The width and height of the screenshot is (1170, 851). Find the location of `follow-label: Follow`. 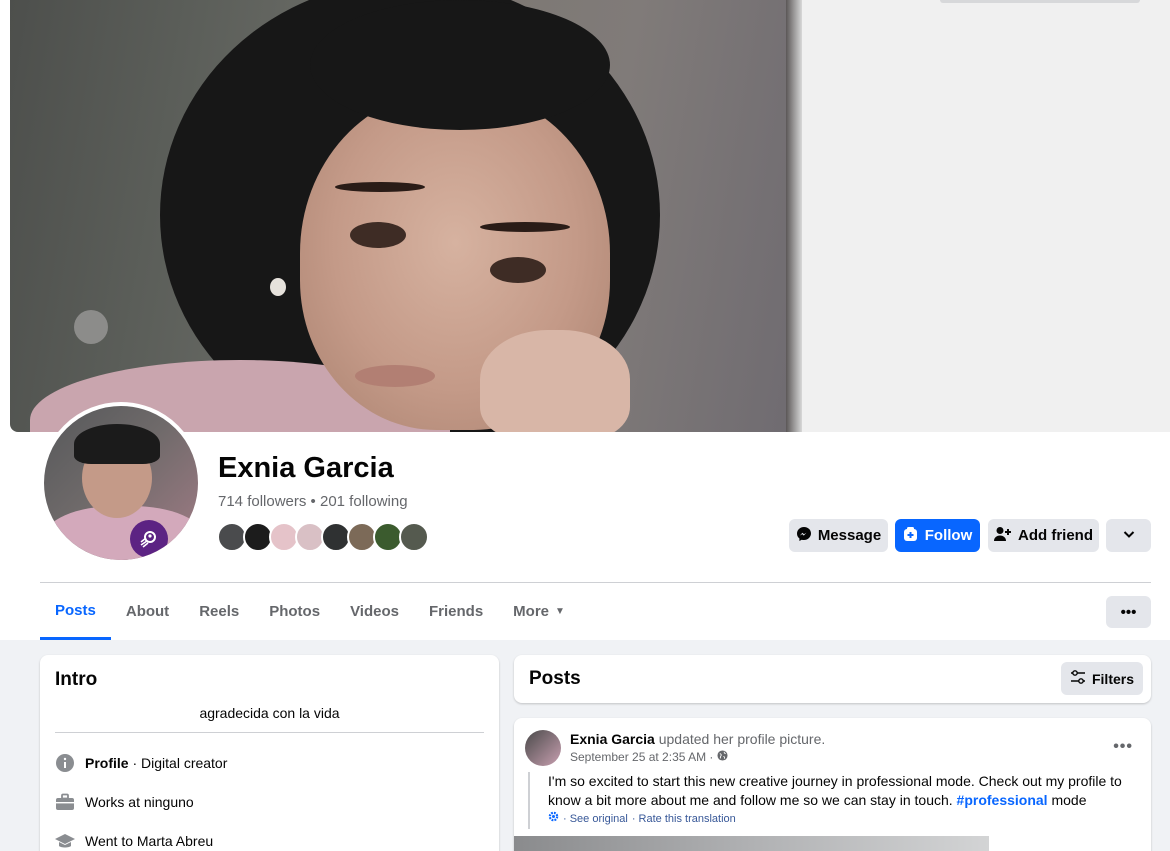

follow-label: Follow is located at coordinates (948, 535).